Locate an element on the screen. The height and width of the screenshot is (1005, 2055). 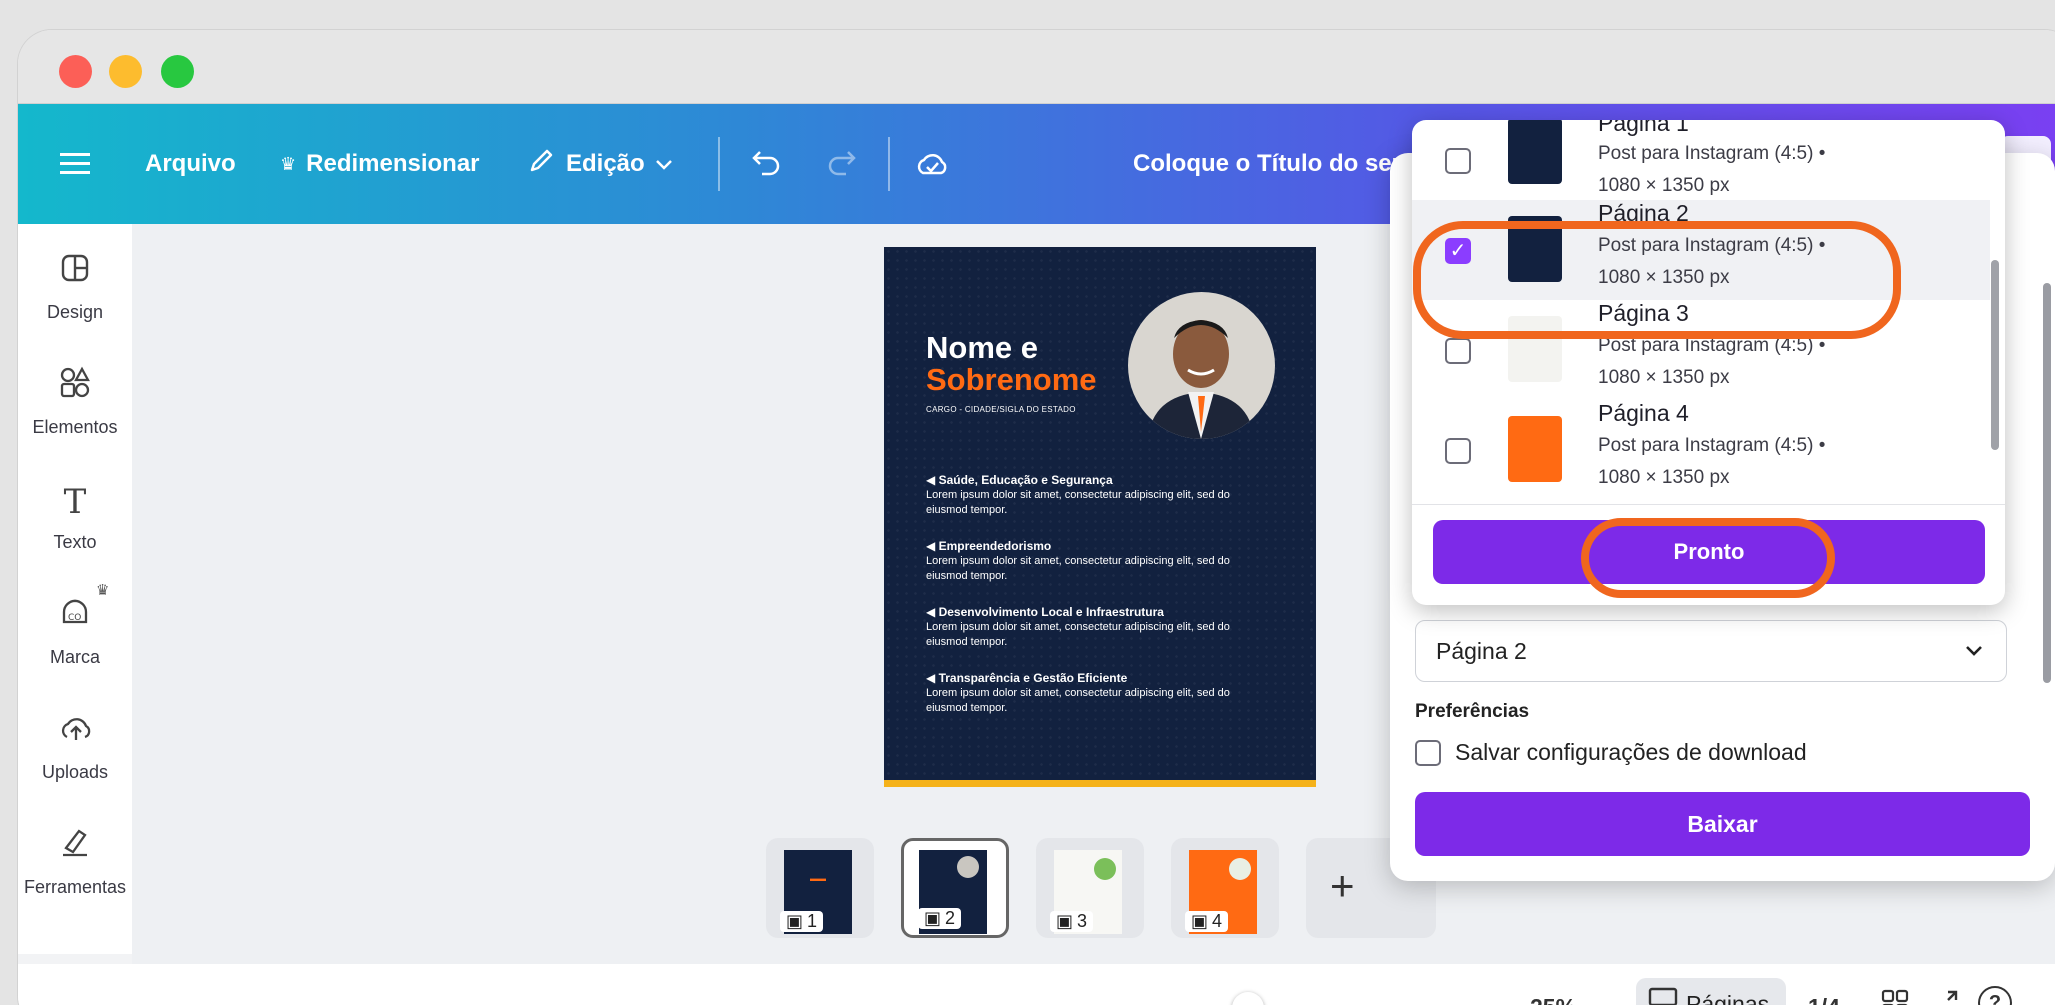
panel-scrollbar is located at coordinates (2047, 483).